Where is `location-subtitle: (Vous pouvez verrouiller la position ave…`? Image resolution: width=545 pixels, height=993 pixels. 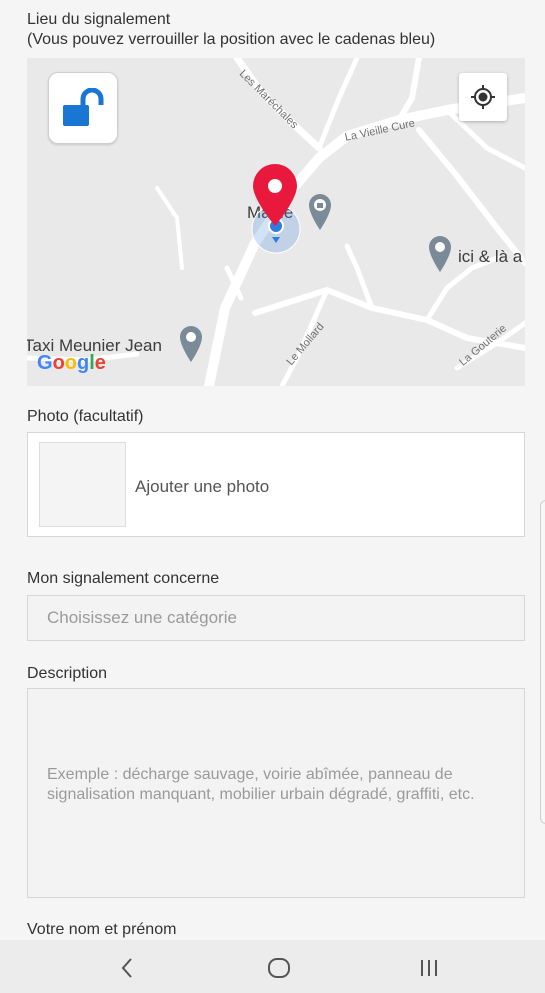 location-subtitle: (Vous pouvez verrouiller la position ave… is located at coordinates (231, 39).